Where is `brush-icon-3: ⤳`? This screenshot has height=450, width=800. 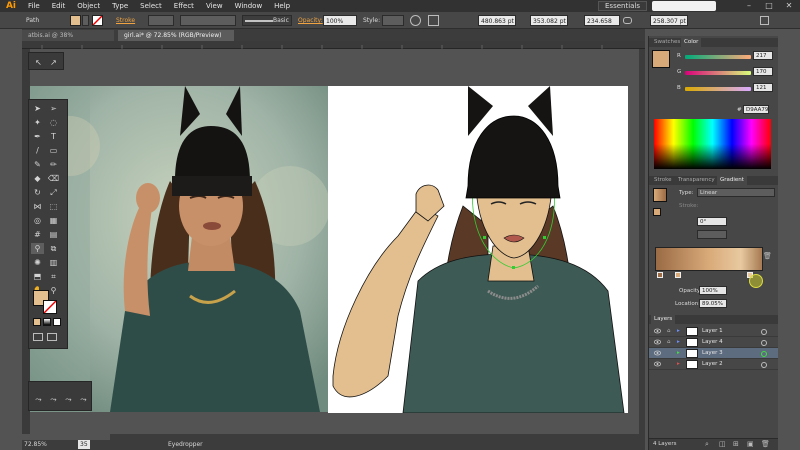
brush-icon-3: ⤳ is located at coordinates (68, 399).